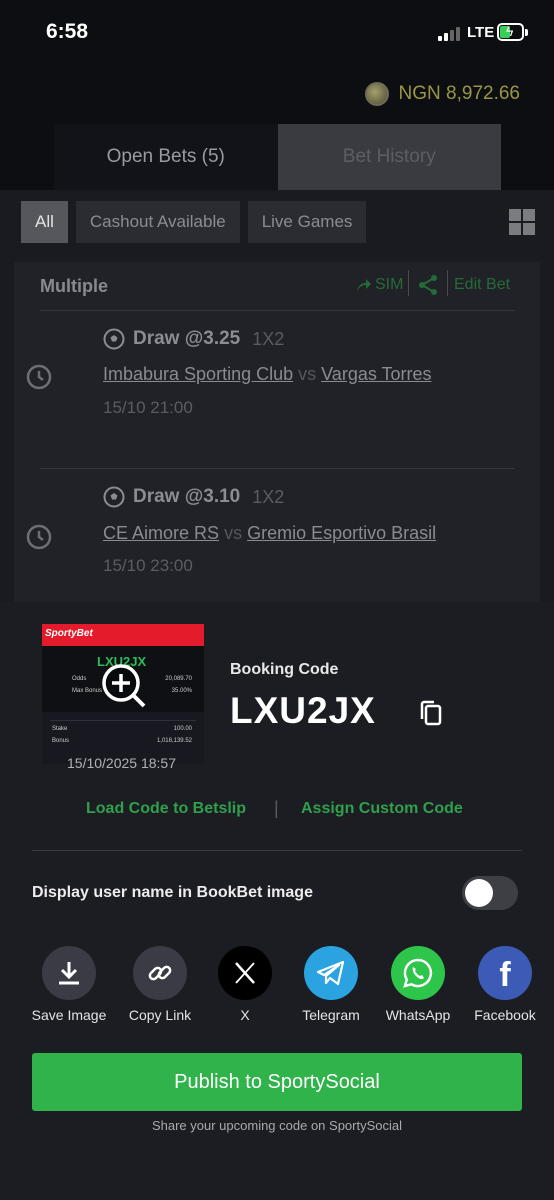 This screenshot has width=554, height=1200. What do you see at coordinates (160, 984) in the screenshot?
I see `share-copy-link: Copy Link` at bounding box center [160, 984].